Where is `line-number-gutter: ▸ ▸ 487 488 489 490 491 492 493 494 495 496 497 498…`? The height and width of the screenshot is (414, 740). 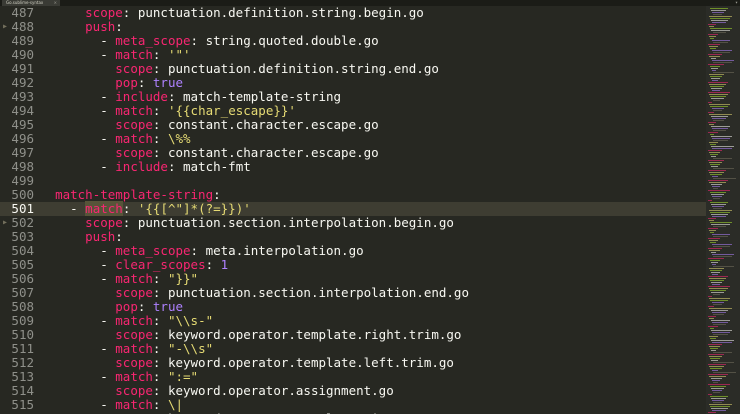
line-number-gutter: ▸ ▸ 487 488 489 490 491 492 493 494 495 496 497 498… is located at coordinates (20, 210).